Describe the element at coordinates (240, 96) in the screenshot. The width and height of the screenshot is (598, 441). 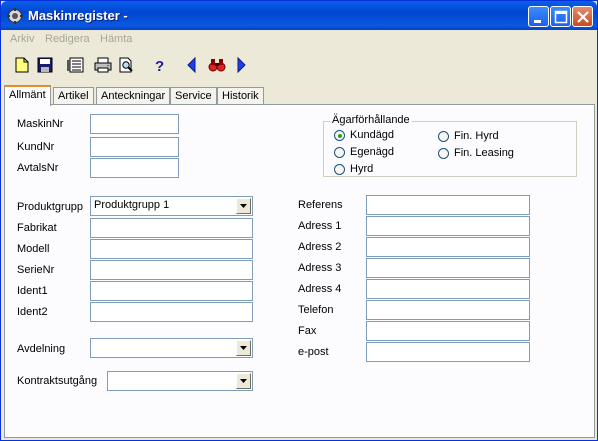
I see `tab-historik: Historik` at that location.